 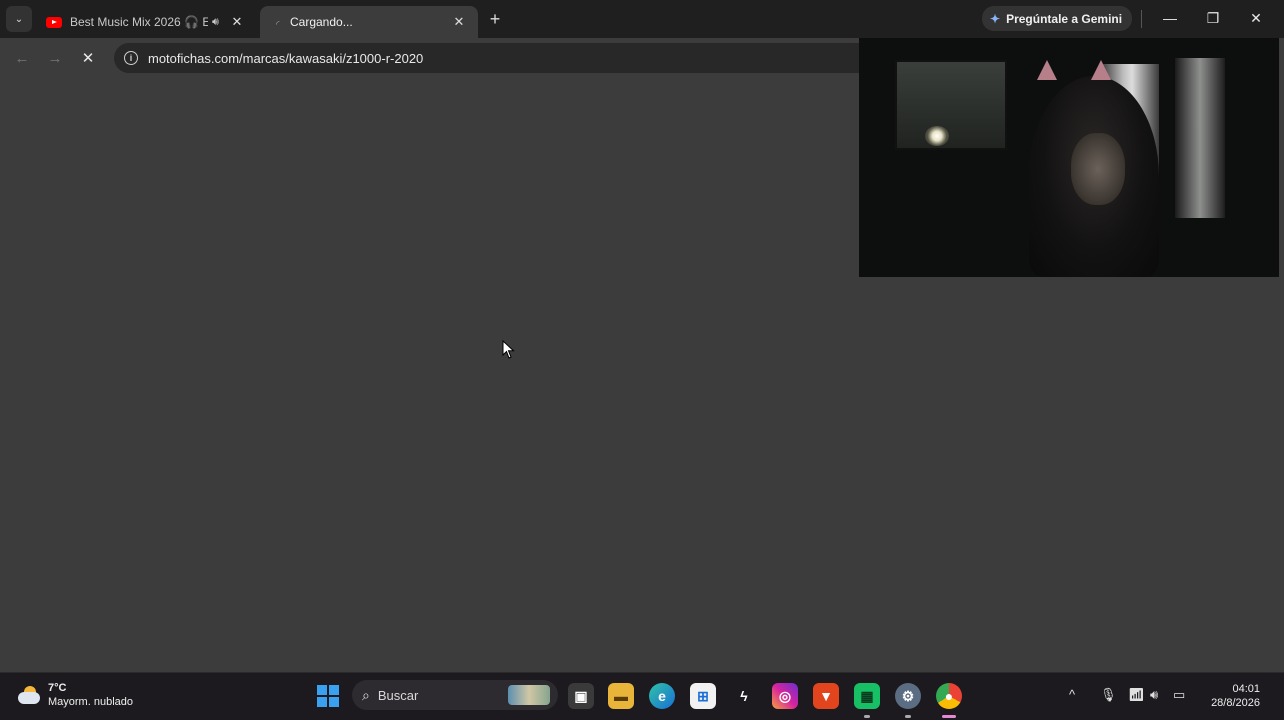 I want to click on close-window-button: ✕, so click(x=1256, y=18).